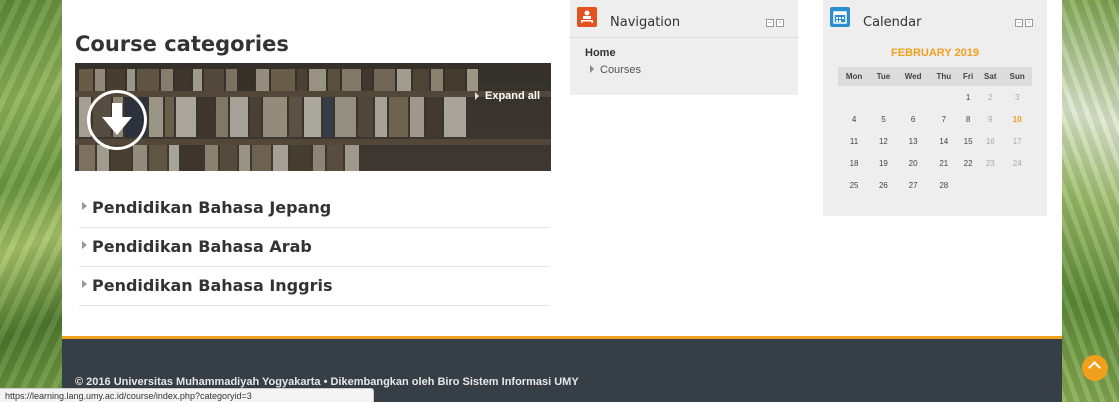 The height and width of the screenshot is (402, 1119). I want to click on chevron-up-icon, so click(1095, 368).